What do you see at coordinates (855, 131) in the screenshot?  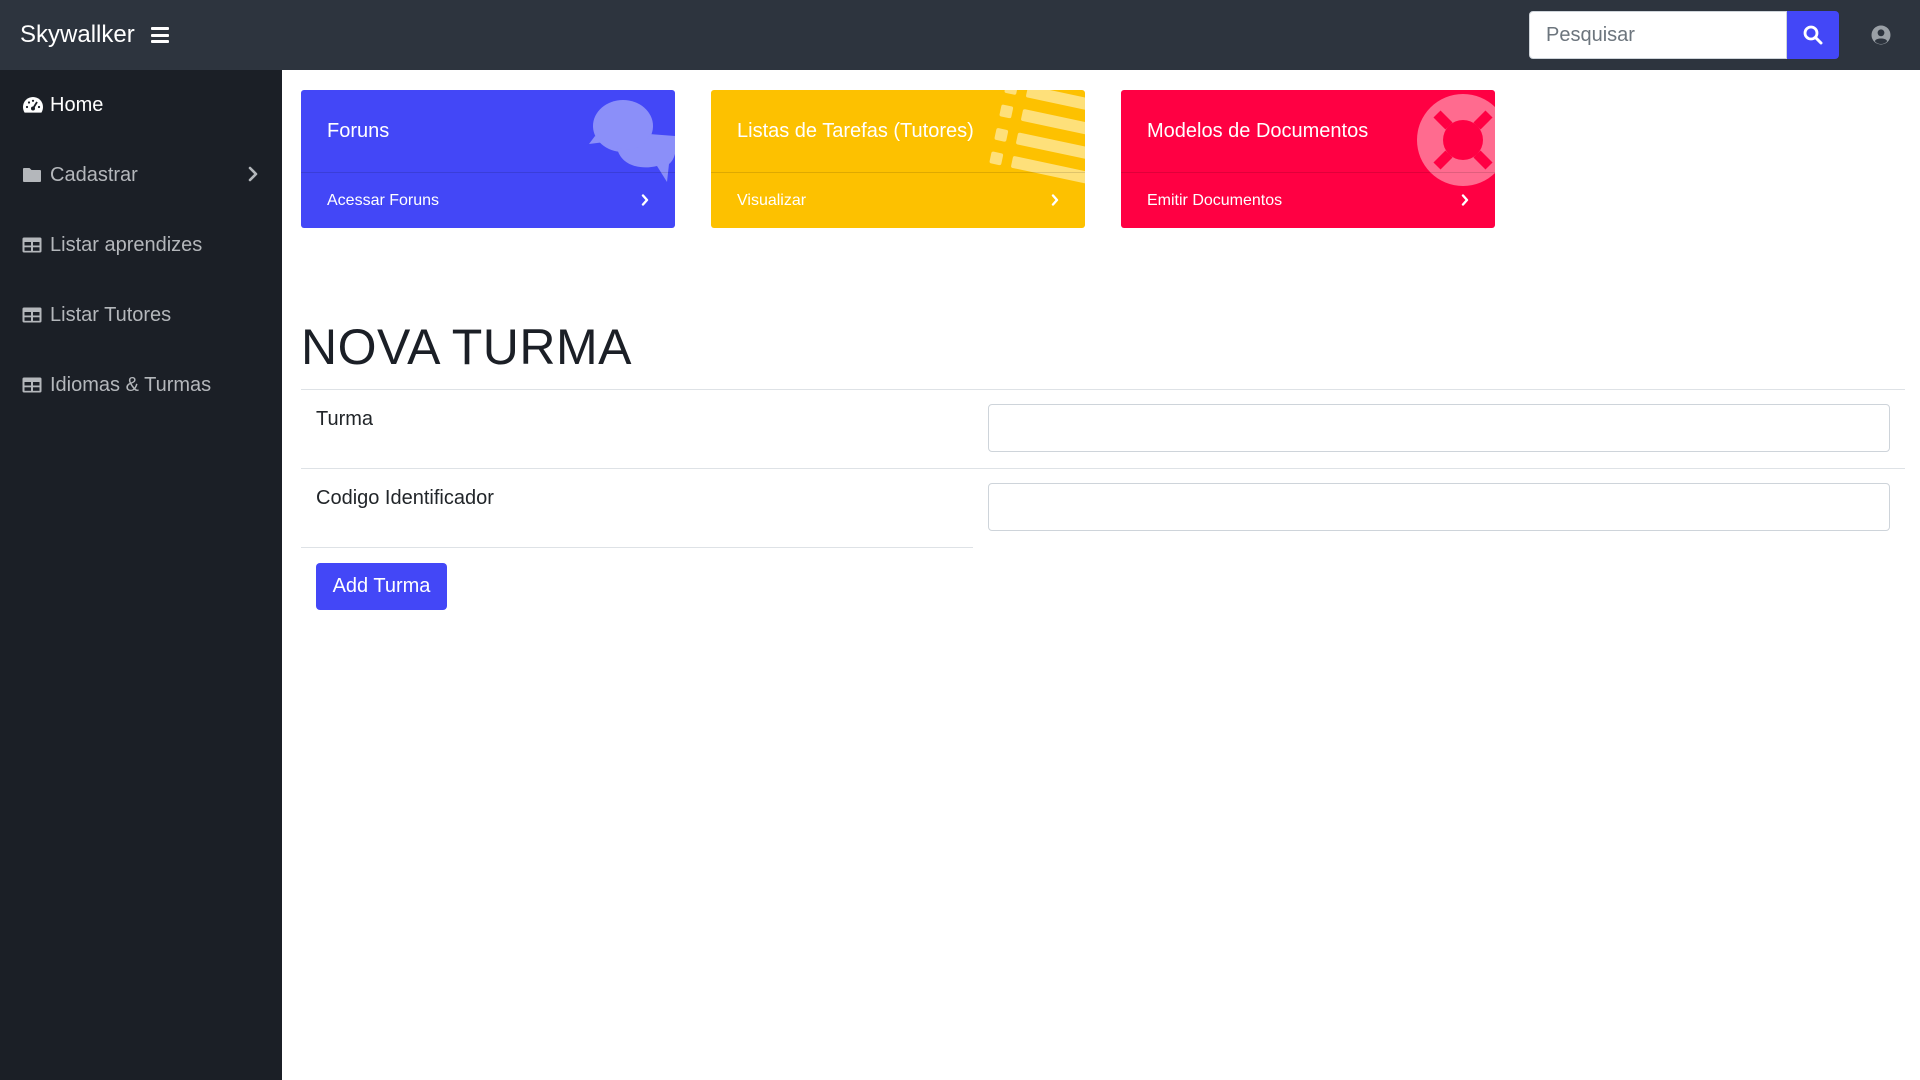 I see `card-title: Listas de Tarefas (Tutores)` at bounding box center [855, 131].